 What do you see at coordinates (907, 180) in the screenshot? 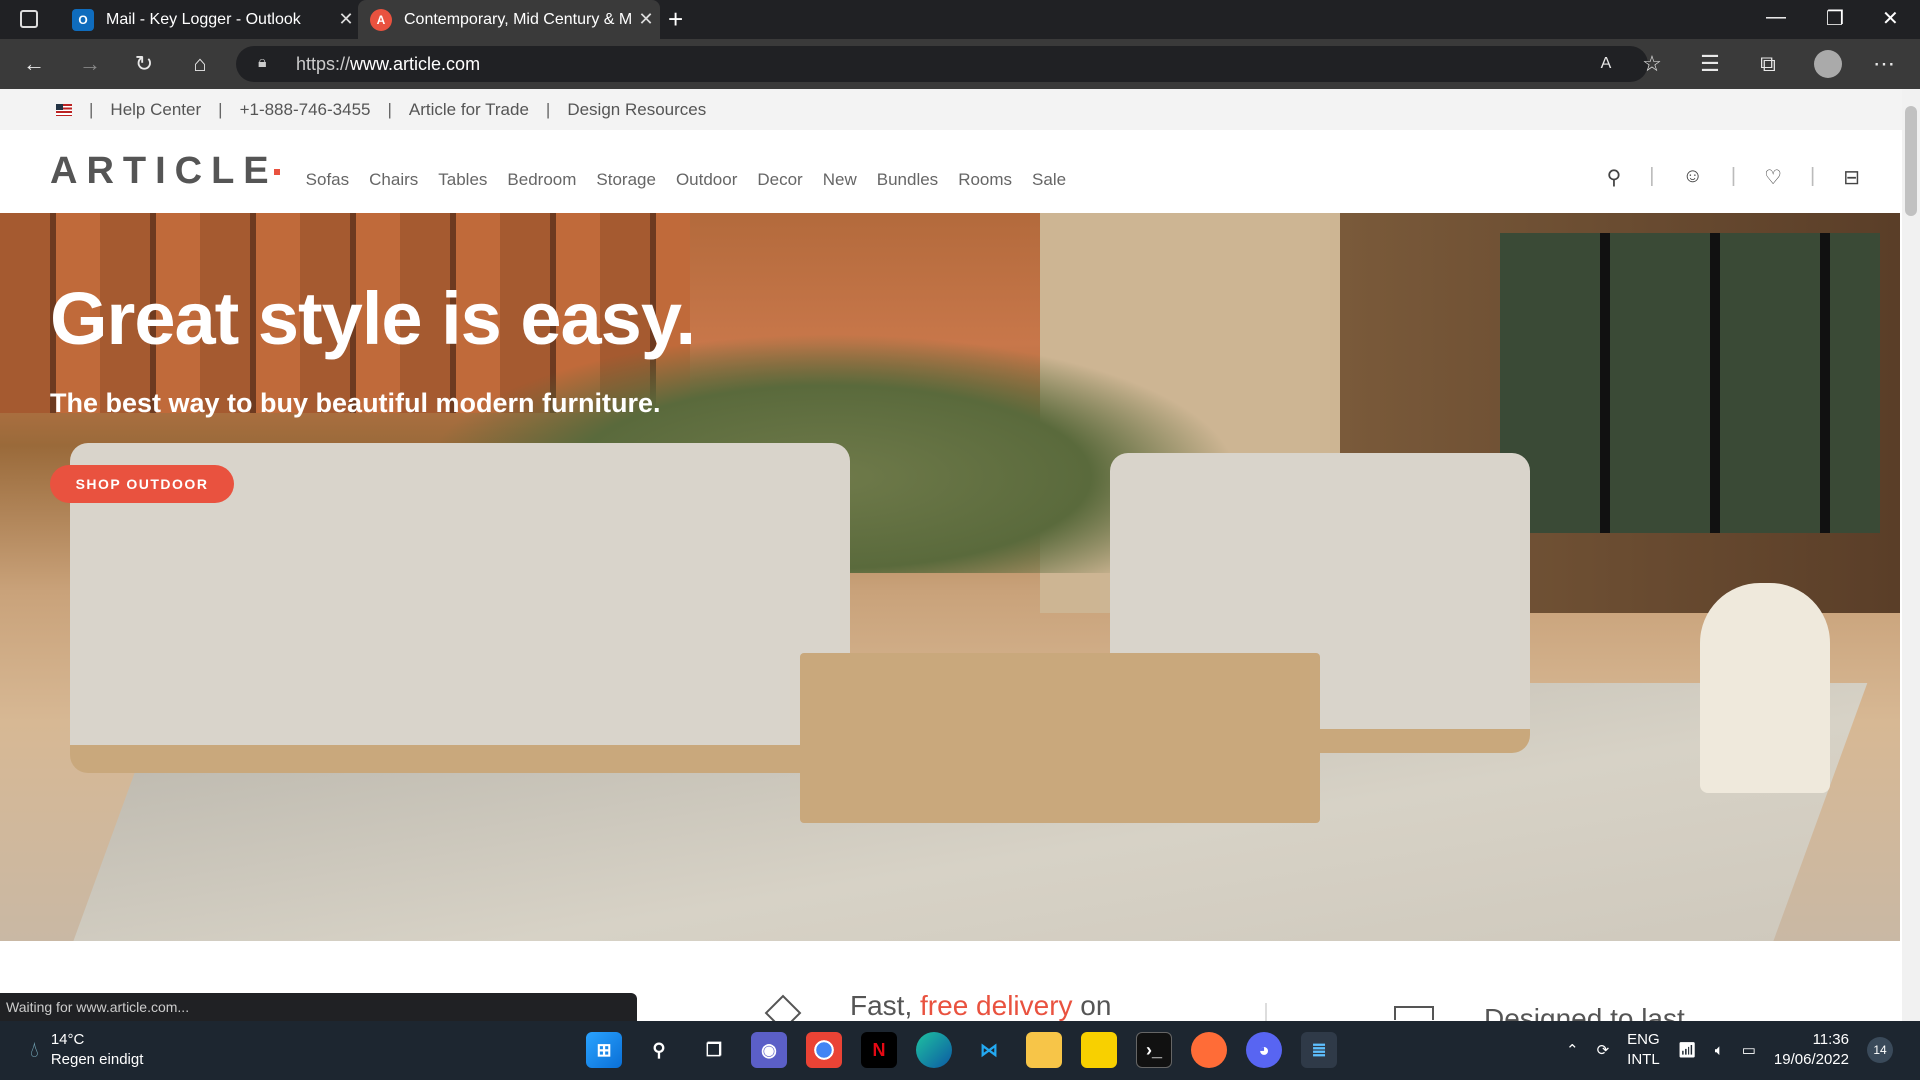
I see `nav-bundles: Bundles` at bounding box center [907, 180].